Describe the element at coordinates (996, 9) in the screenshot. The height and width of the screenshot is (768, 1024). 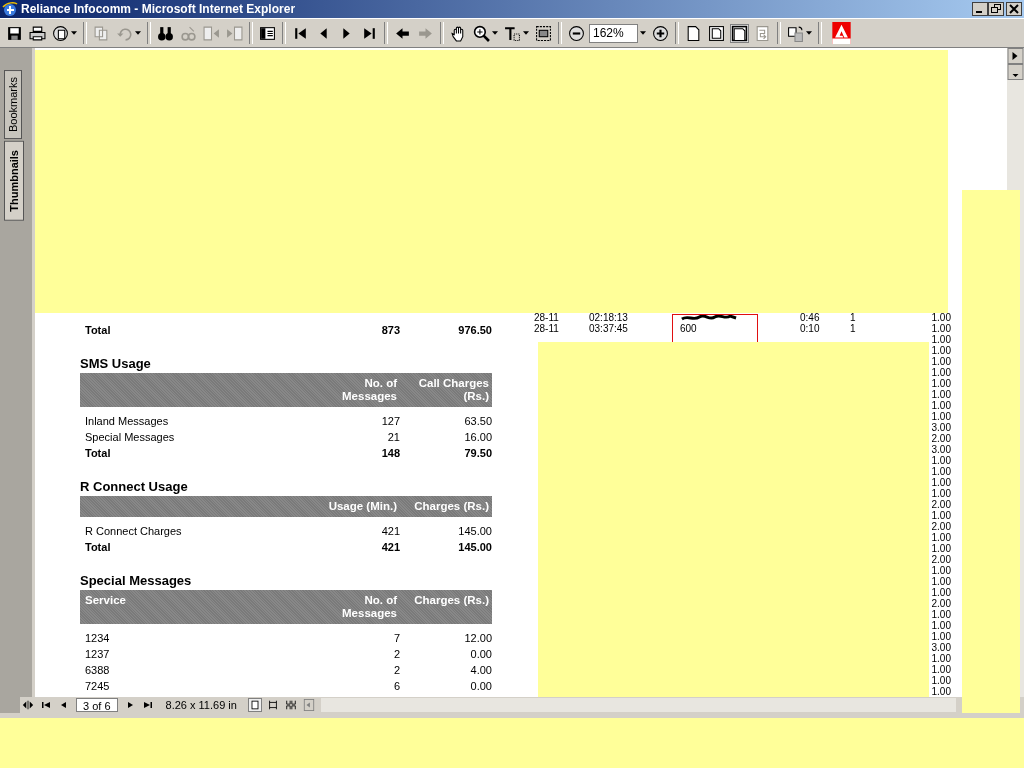
I see `restore-icon` at that location.